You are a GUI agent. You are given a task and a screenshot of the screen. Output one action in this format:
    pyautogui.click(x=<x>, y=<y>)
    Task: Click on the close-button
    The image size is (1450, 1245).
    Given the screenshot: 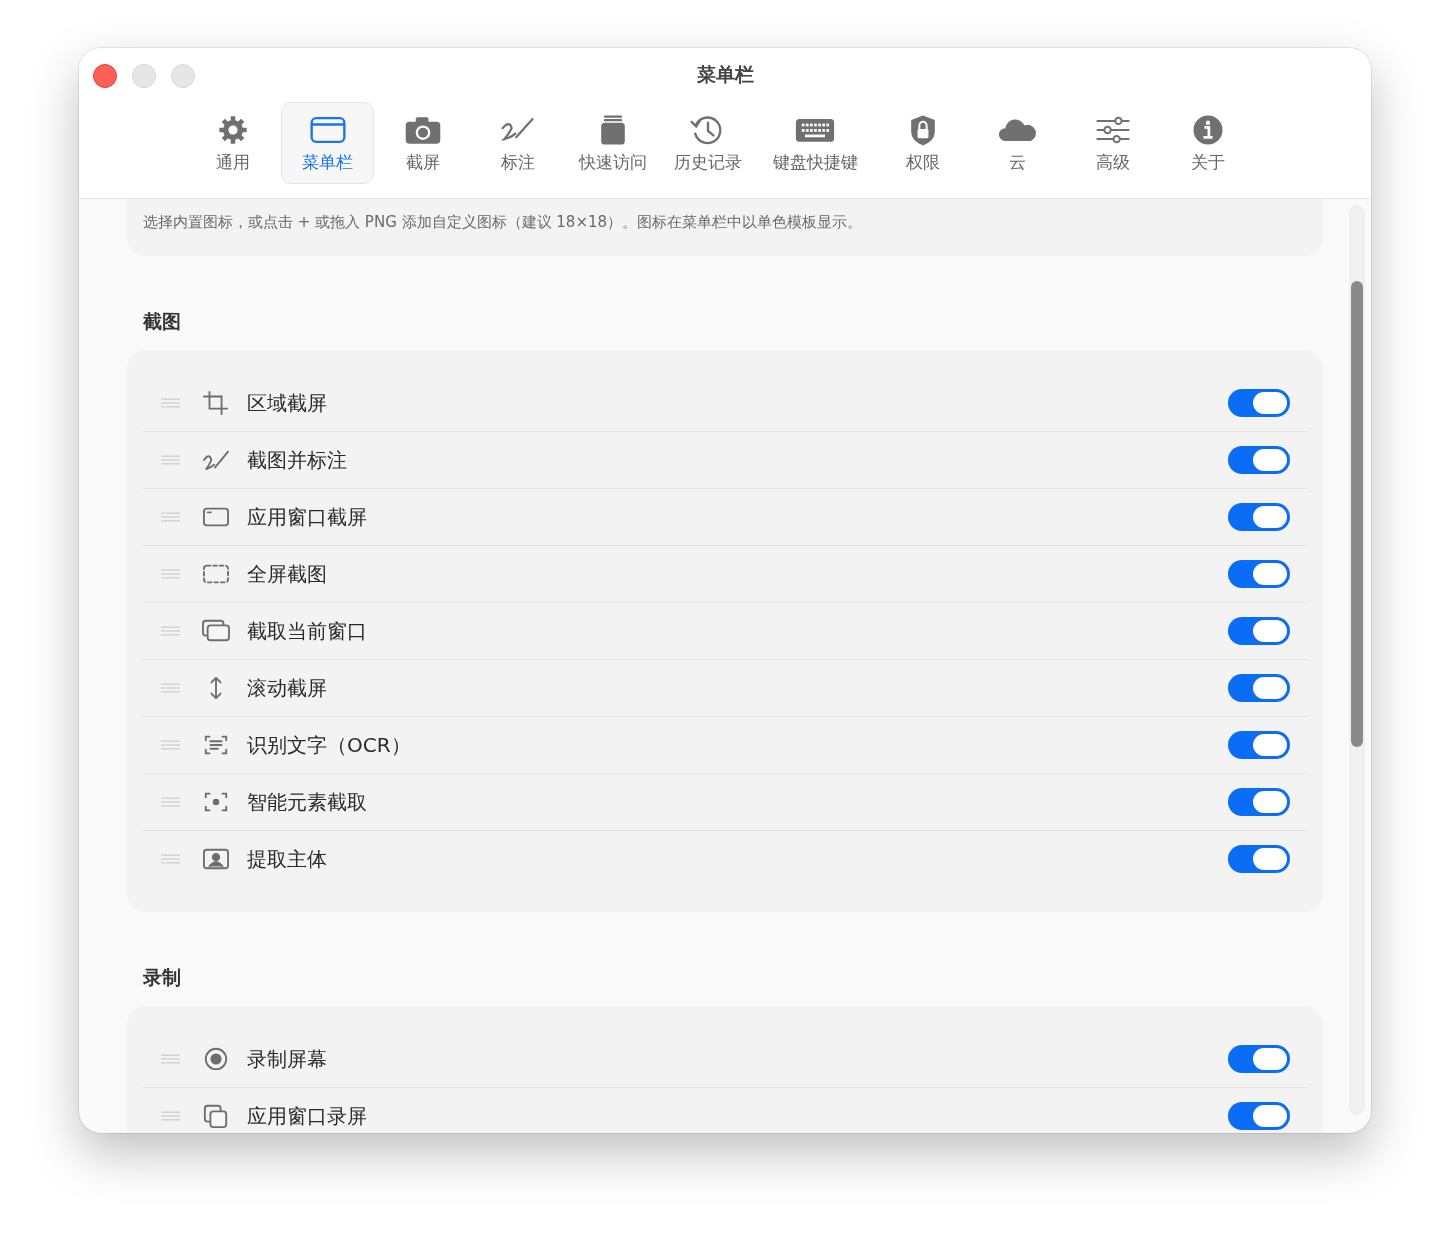 What is the action you would take?
    pyautogui.click(x=105, y=76)
    